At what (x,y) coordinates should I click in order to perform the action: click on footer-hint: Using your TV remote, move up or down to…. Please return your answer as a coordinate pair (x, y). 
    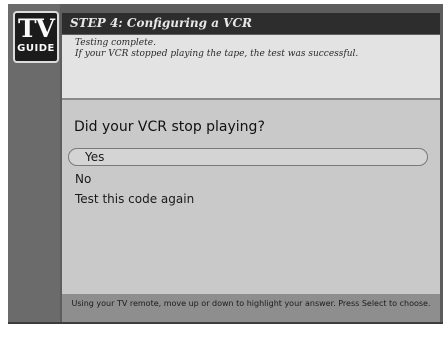
    Looking at the image, I should click on (251, 303).